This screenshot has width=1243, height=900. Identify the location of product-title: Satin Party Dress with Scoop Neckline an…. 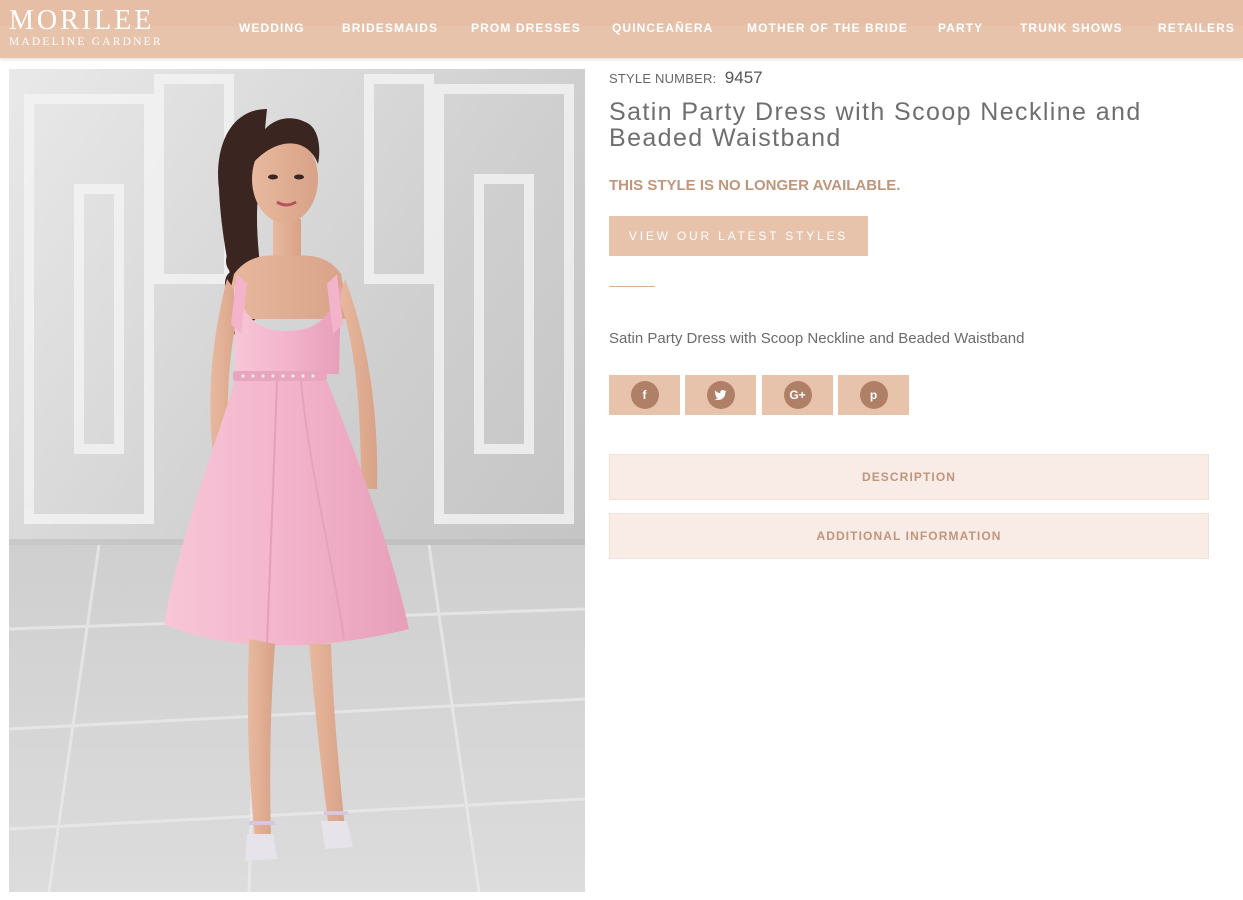
(875, 125).